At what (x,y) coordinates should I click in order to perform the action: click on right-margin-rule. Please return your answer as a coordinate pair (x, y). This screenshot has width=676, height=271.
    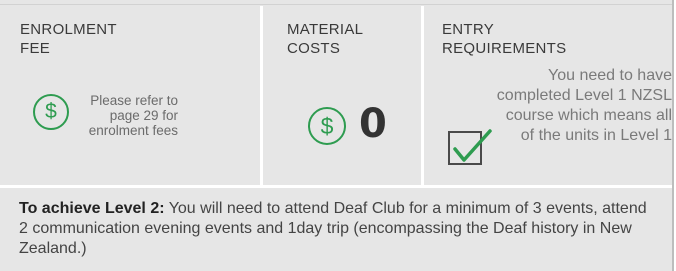
    Looking at the image, I should click on (673, 135).